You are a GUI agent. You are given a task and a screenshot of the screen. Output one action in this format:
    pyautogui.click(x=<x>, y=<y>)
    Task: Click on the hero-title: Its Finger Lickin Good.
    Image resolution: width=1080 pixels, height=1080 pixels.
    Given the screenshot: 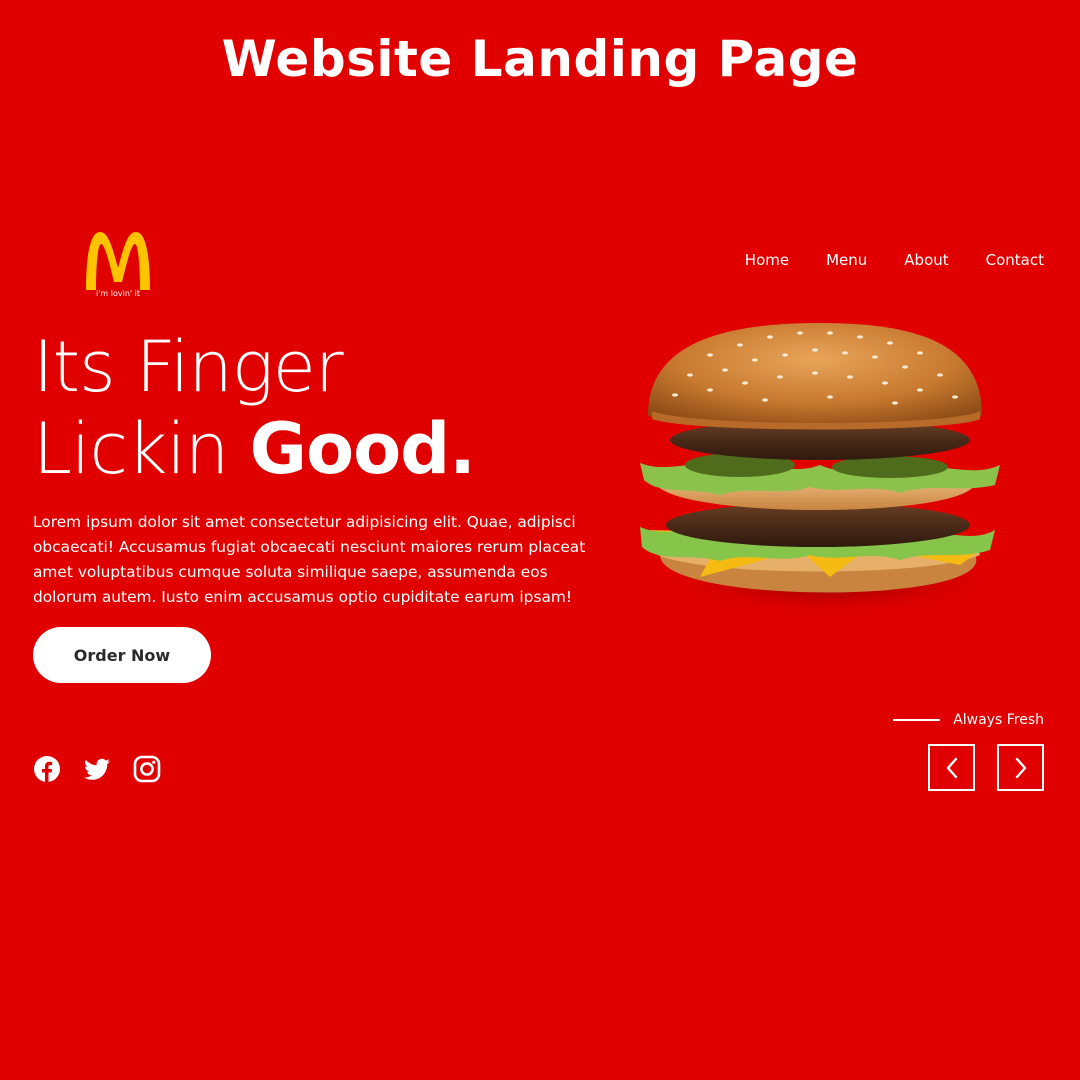 What is the action you would take?
    pyautogui.click(x=254, y=408)
    